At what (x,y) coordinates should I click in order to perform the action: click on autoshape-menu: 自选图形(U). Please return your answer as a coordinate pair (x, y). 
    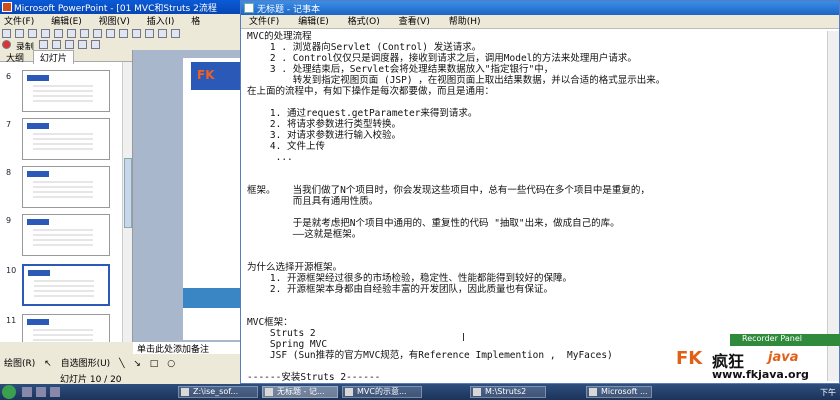
    Looking at the image, I should click on (86, 364).